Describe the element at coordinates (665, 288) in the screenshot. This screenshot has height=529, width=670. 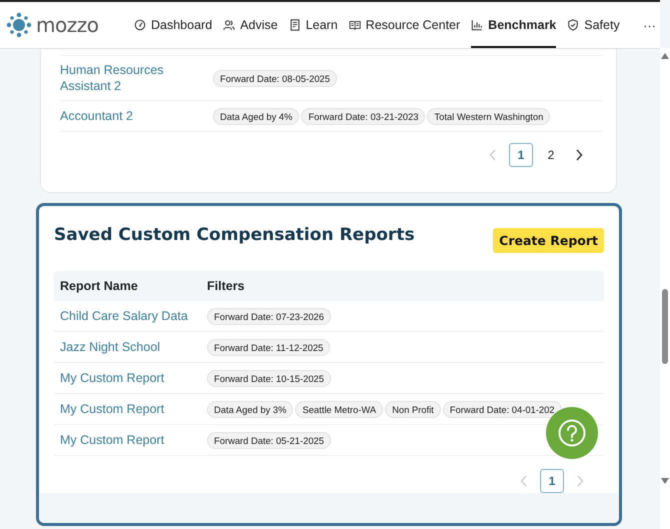
I see `scrollbar` at that location.